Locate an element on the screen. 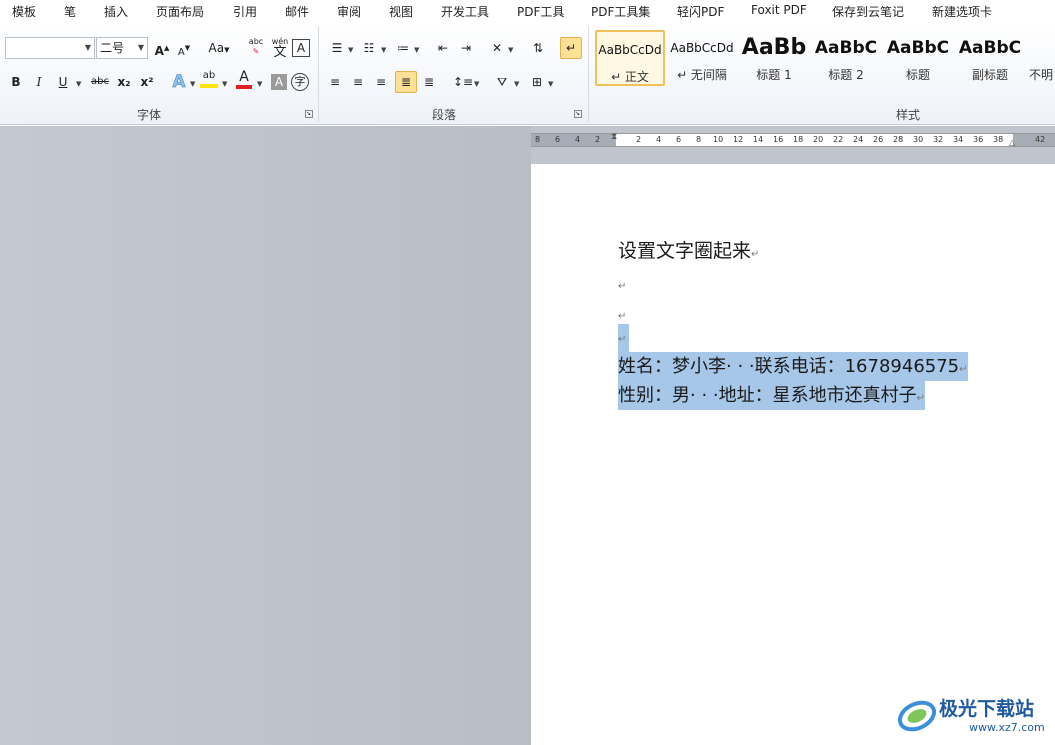 This screenshot has width=1055, height=745. align-right-button: ≡ is located at coordinates (381, 82).